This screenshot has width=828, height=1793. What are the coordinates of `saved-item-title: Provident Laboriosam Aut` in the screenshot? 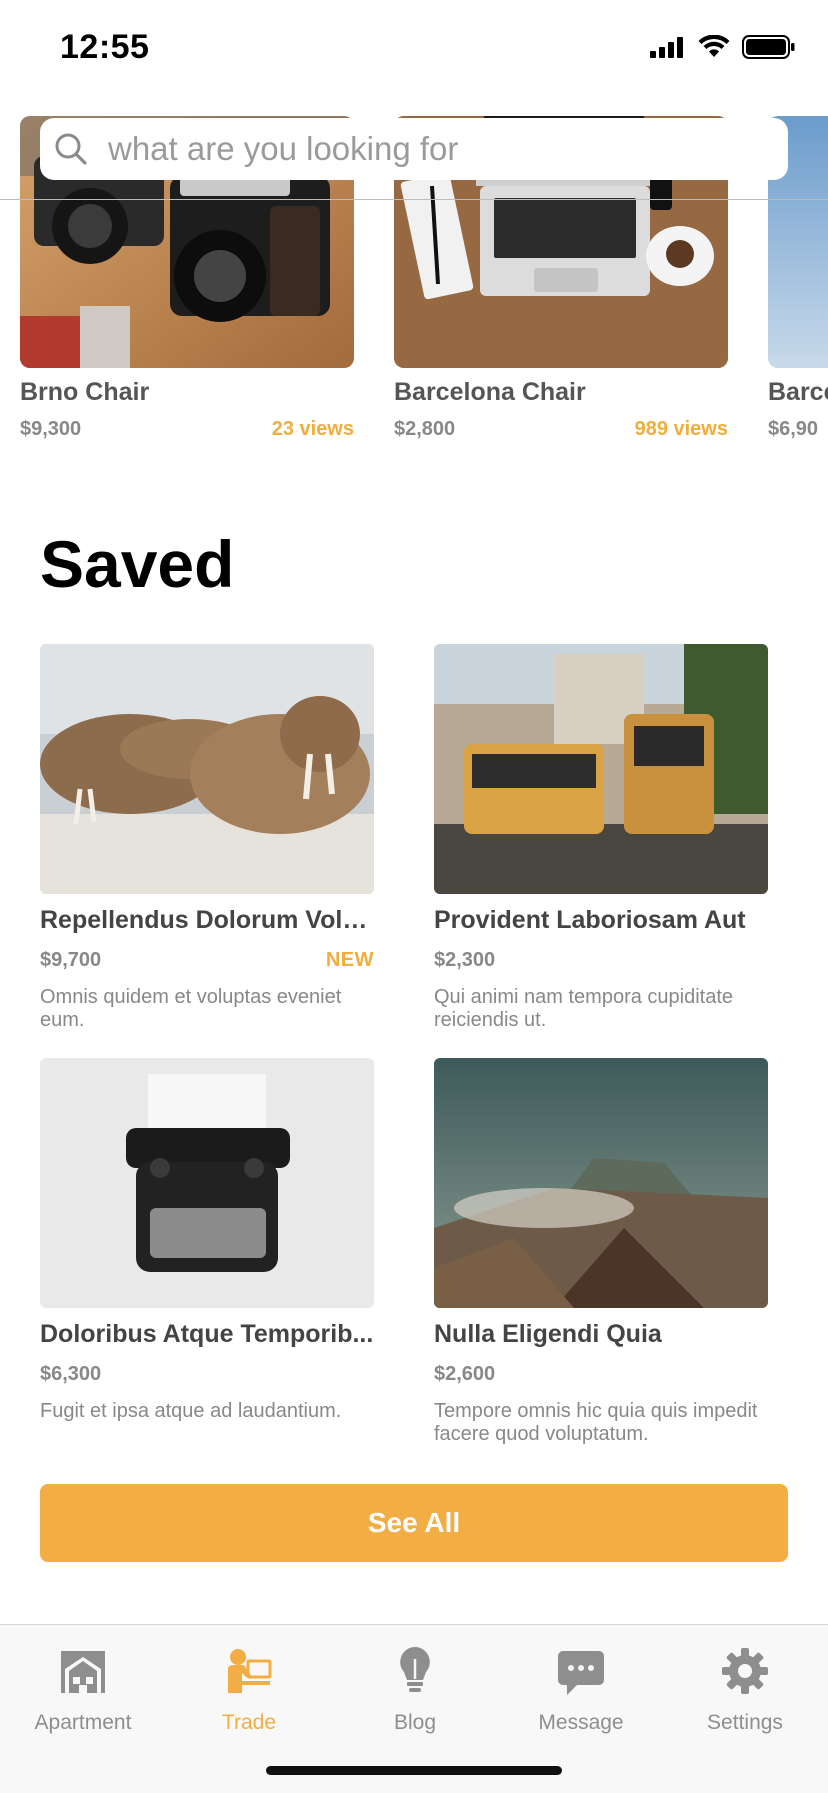 It's located at (590, 920).